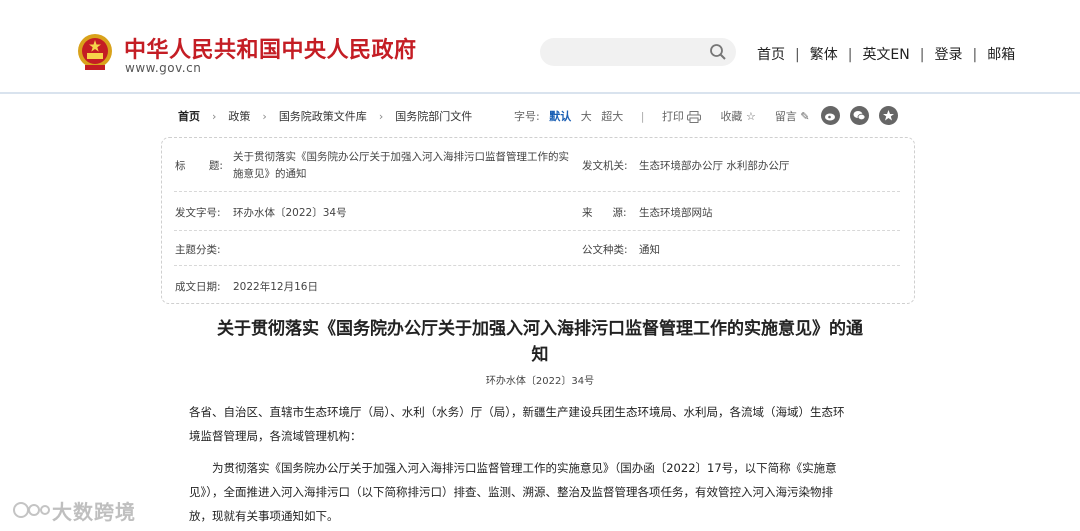  What do you see at coordinates (433, 116) in the screenshot?
I see `breadcrumb-department-docs: 国务院部门文件` at bounding box center [433, 116].